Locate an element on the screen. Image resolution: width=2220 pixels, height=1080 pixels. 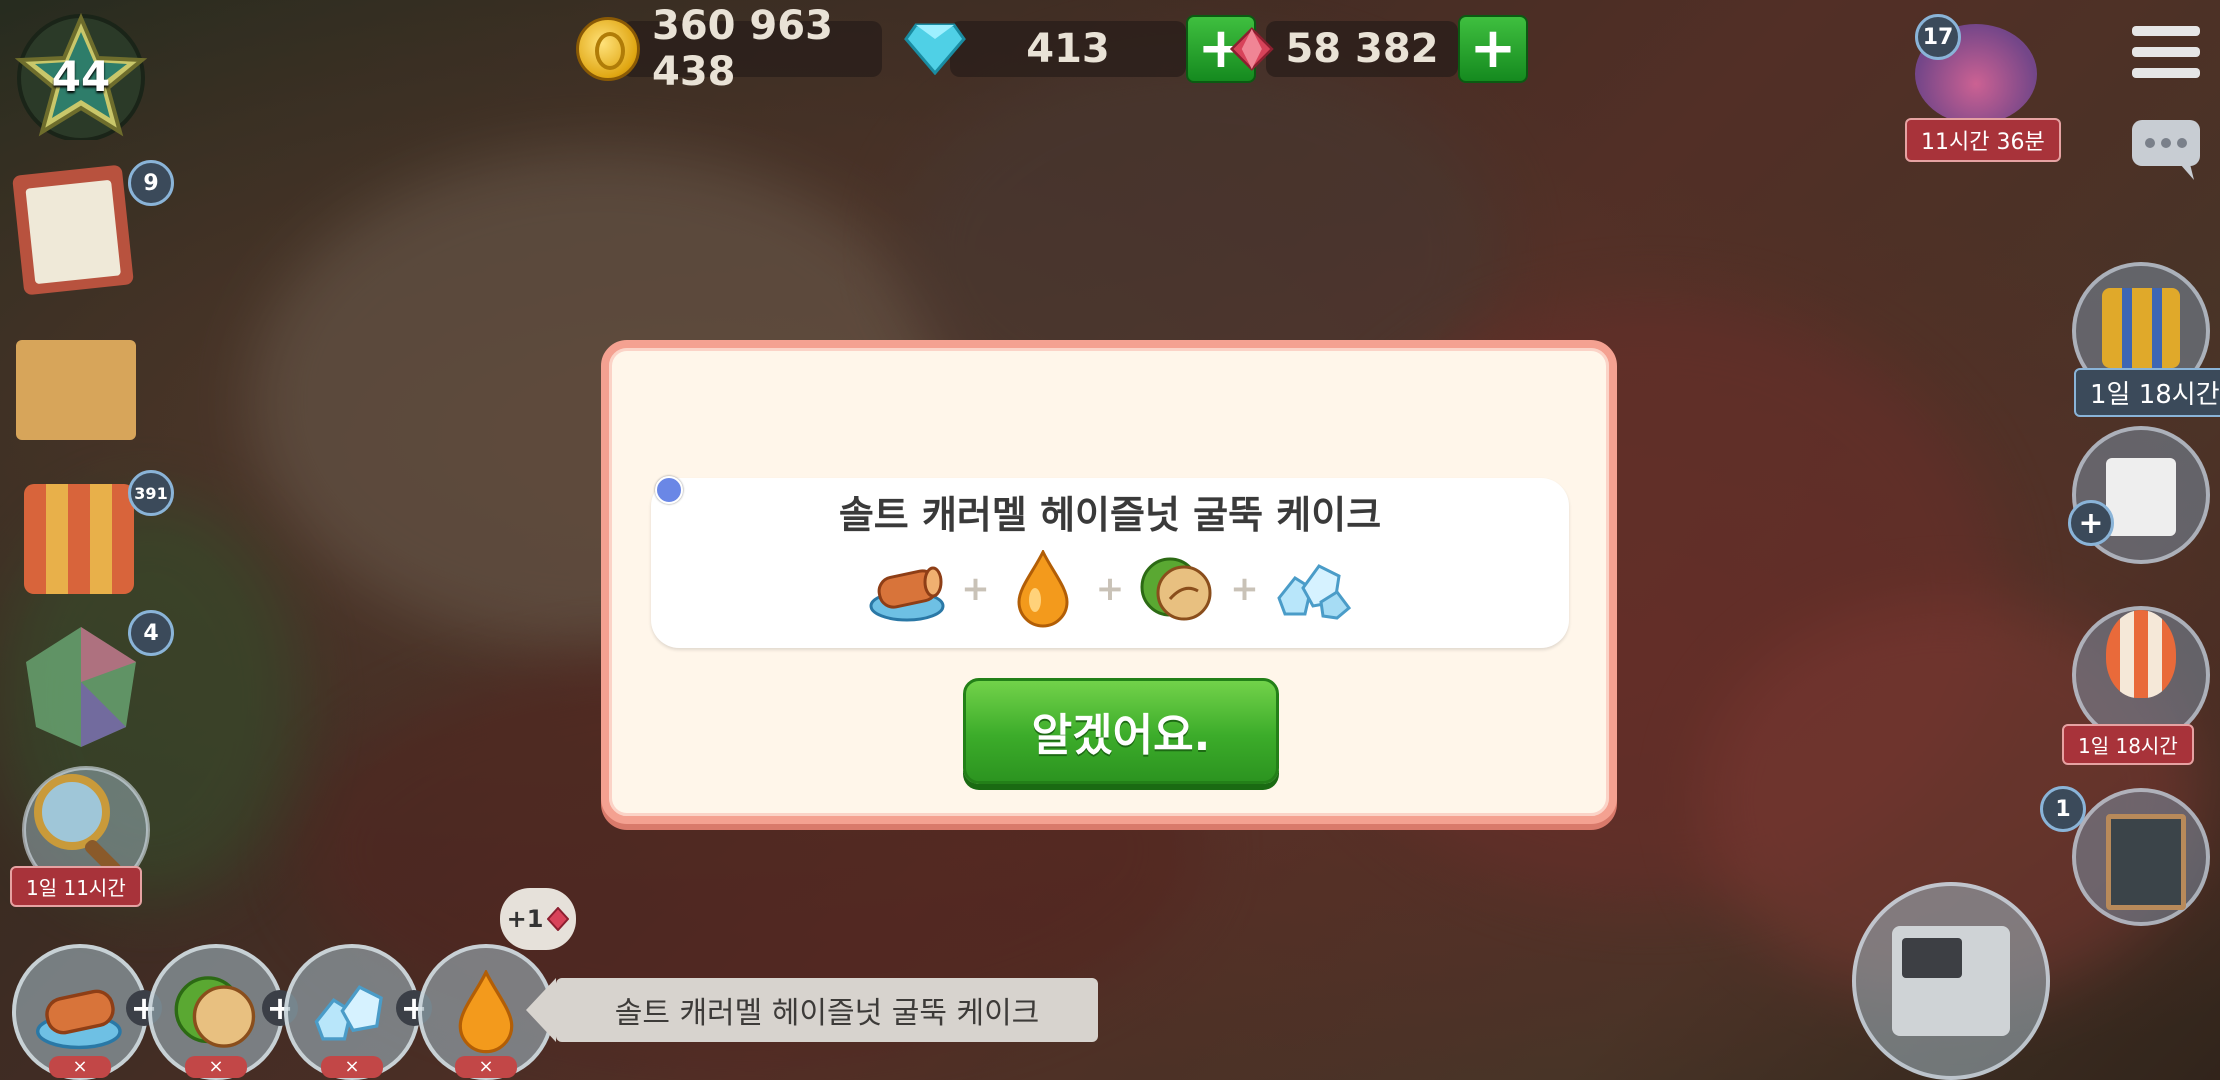
chat-button is located at coordinates (2166, 151).